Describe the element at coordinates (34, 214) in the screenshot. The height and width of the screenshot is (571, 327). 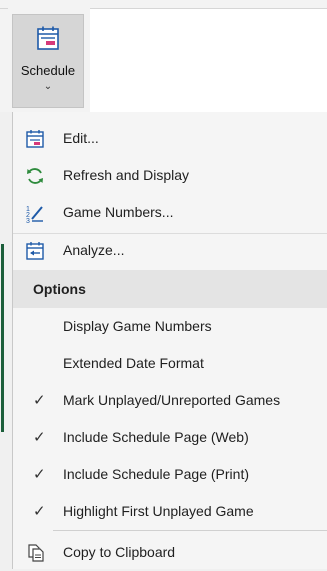
I see `game-numbers-icon: 1 2 3` at that location.